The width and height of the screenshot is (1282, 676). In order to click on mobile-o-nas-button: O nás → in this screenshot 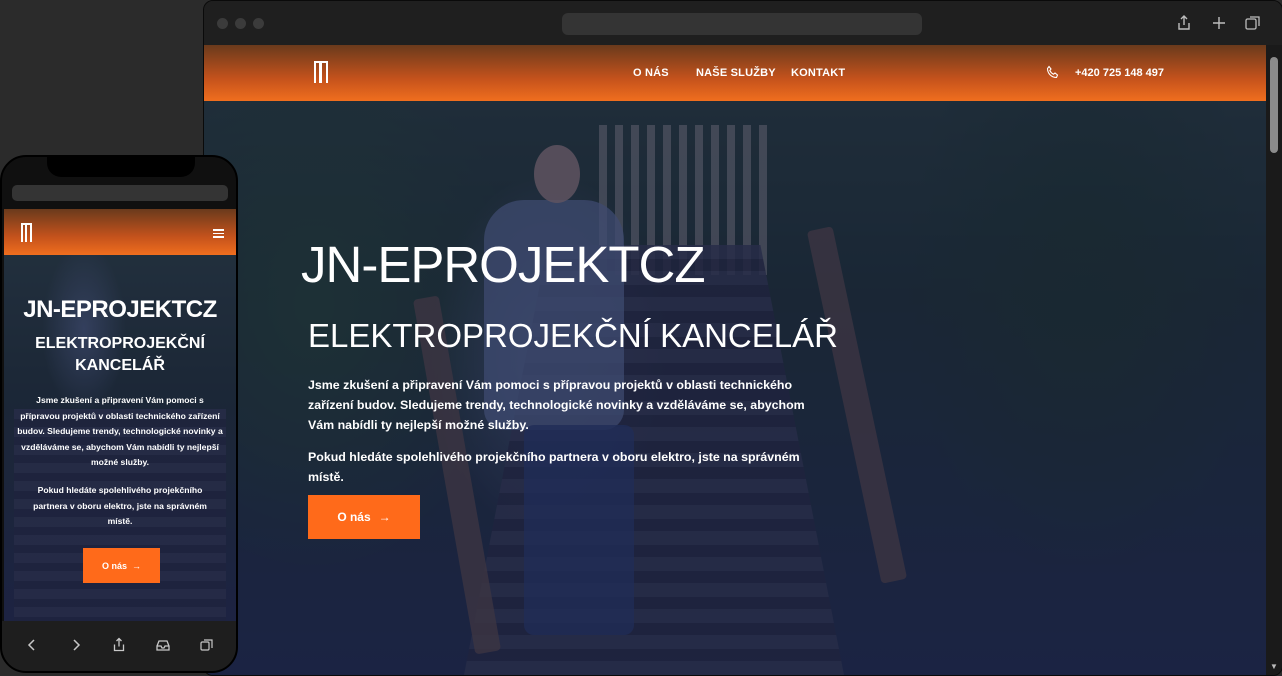, I will do `click(121, 565)`.